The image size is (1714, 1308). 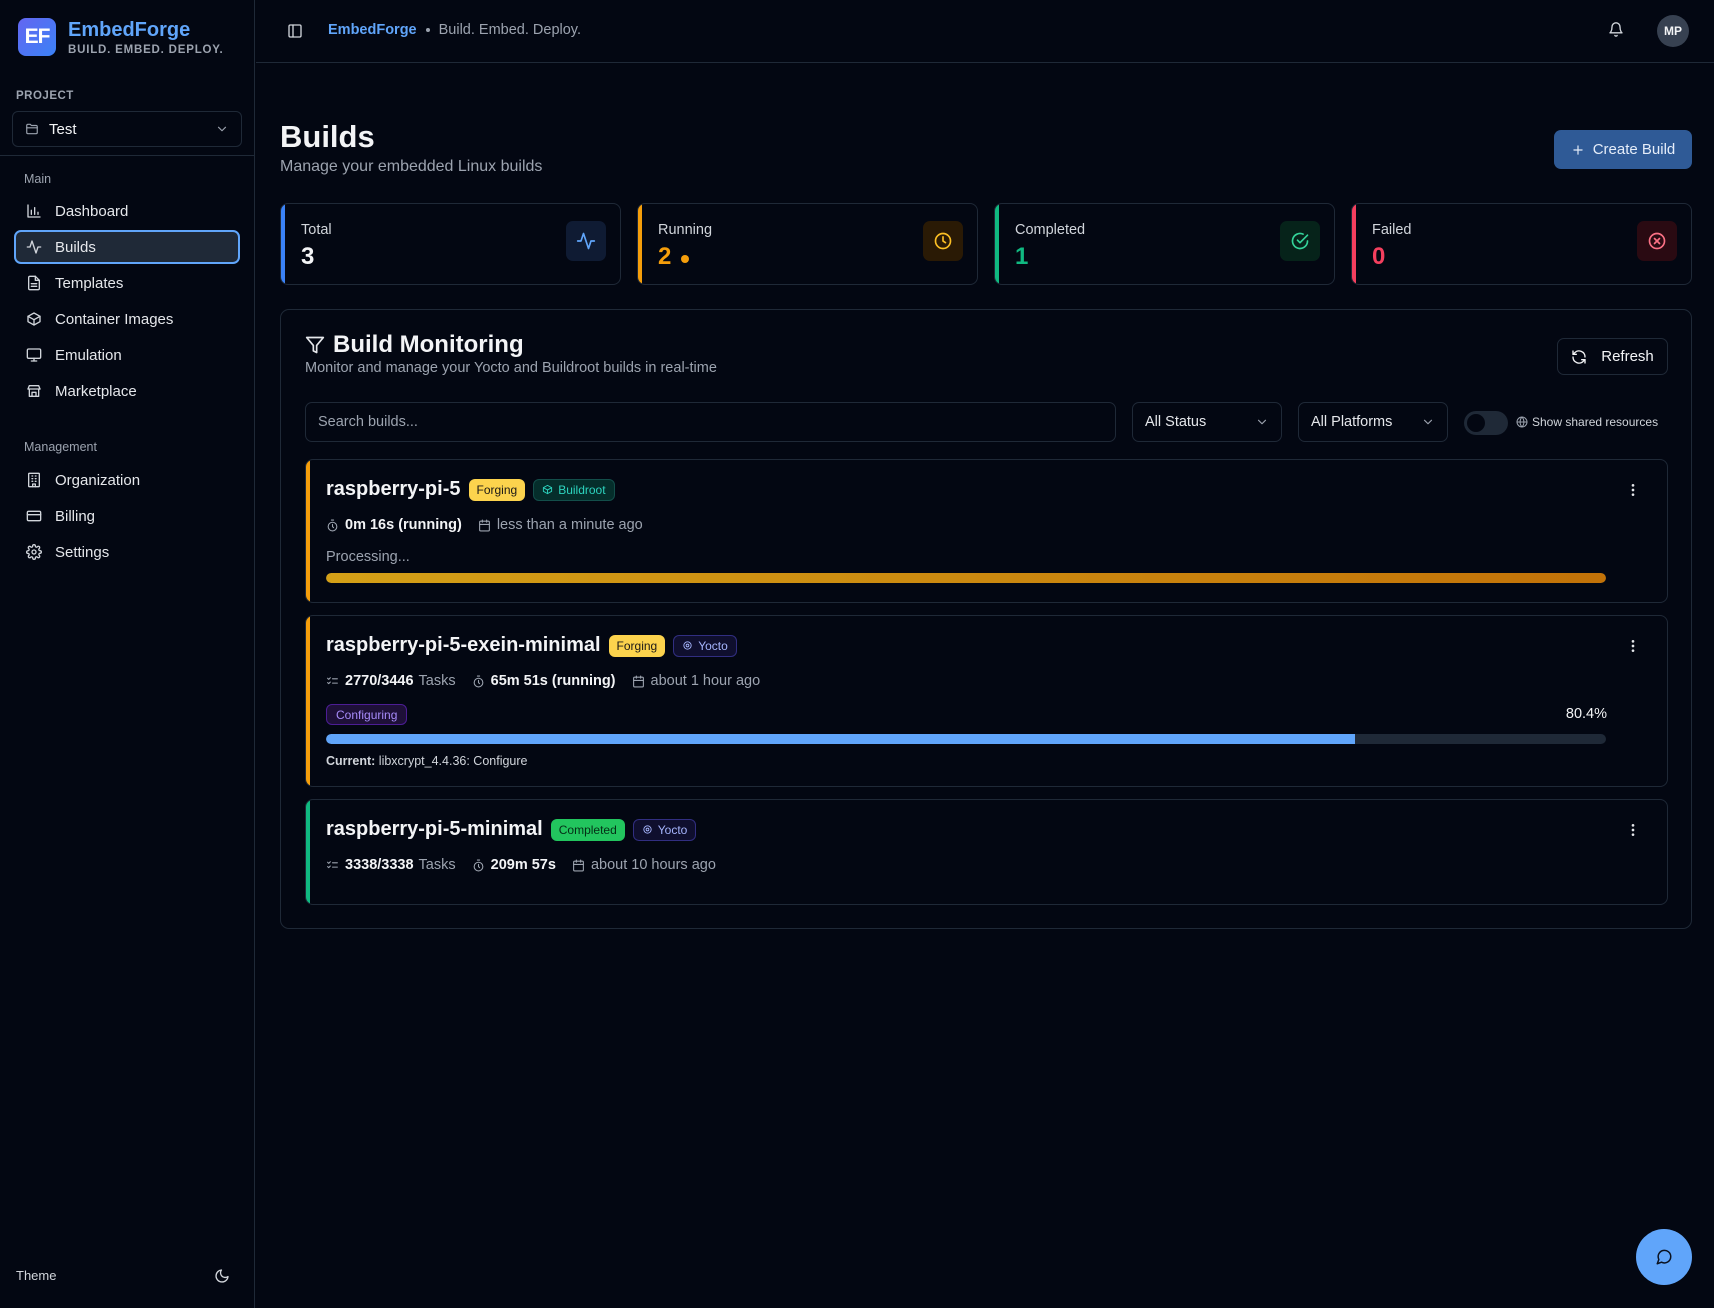 What do you see at coordinates (1634, 149) in the screenshot?
I see `create-build-label: Create Build` at bounding box center [1634, 149].